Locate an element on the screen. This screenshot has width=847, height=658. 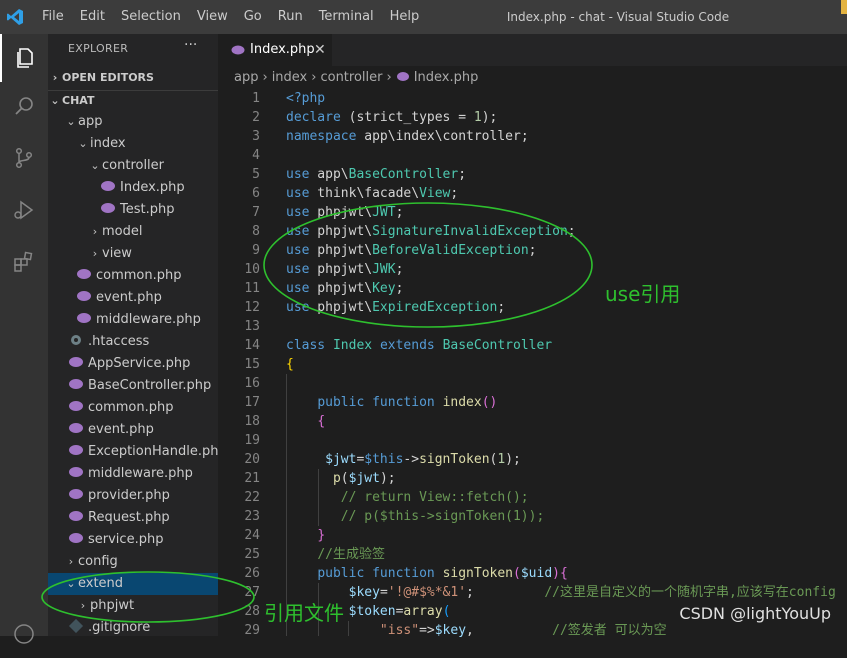
extend-highlight-ellipse is located at coordinates (148, 597).